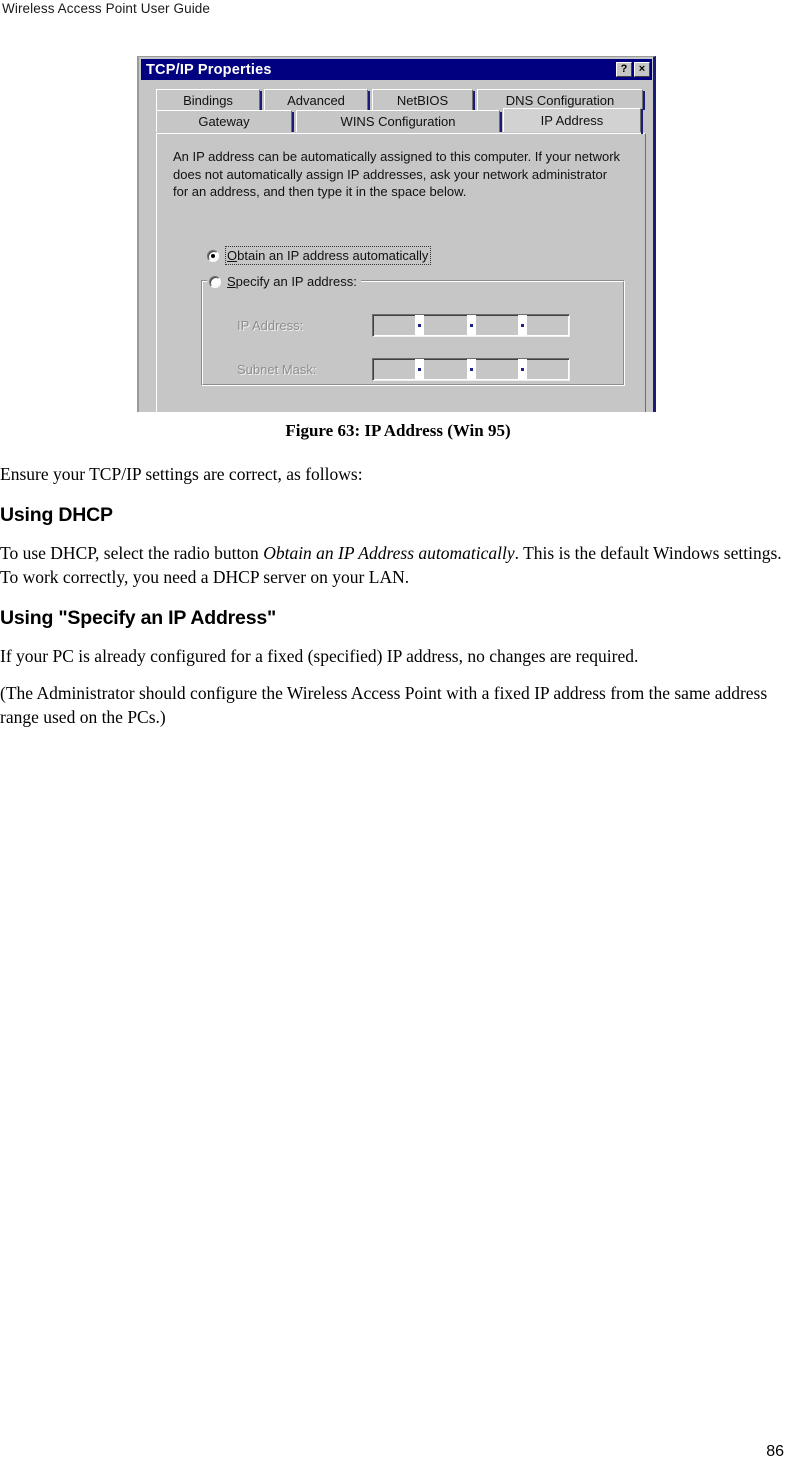 The height and width of the screenshot is (1469, 796). Describe the element at coordinates (215, 281) in the screenshot. I see `radio-button-icon-specify` at that location.